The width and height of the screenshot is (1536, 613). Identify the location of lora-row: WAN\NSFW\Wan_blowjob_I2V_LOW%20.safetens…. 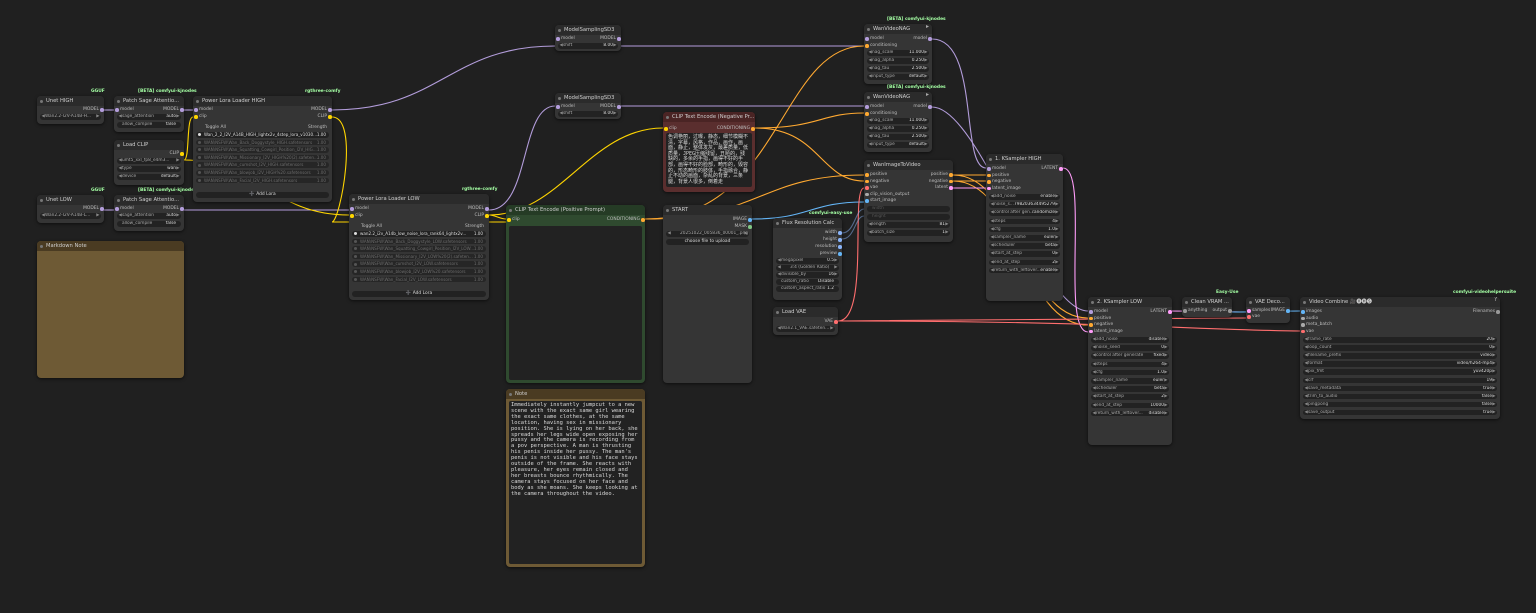
(419, 272).